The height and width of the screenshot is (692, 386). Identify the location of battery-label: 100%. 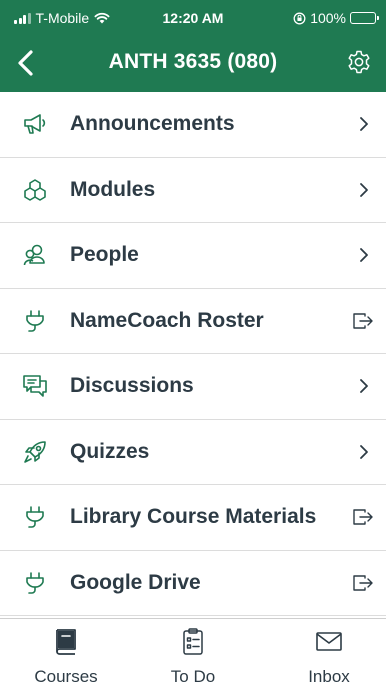
(328, 18).